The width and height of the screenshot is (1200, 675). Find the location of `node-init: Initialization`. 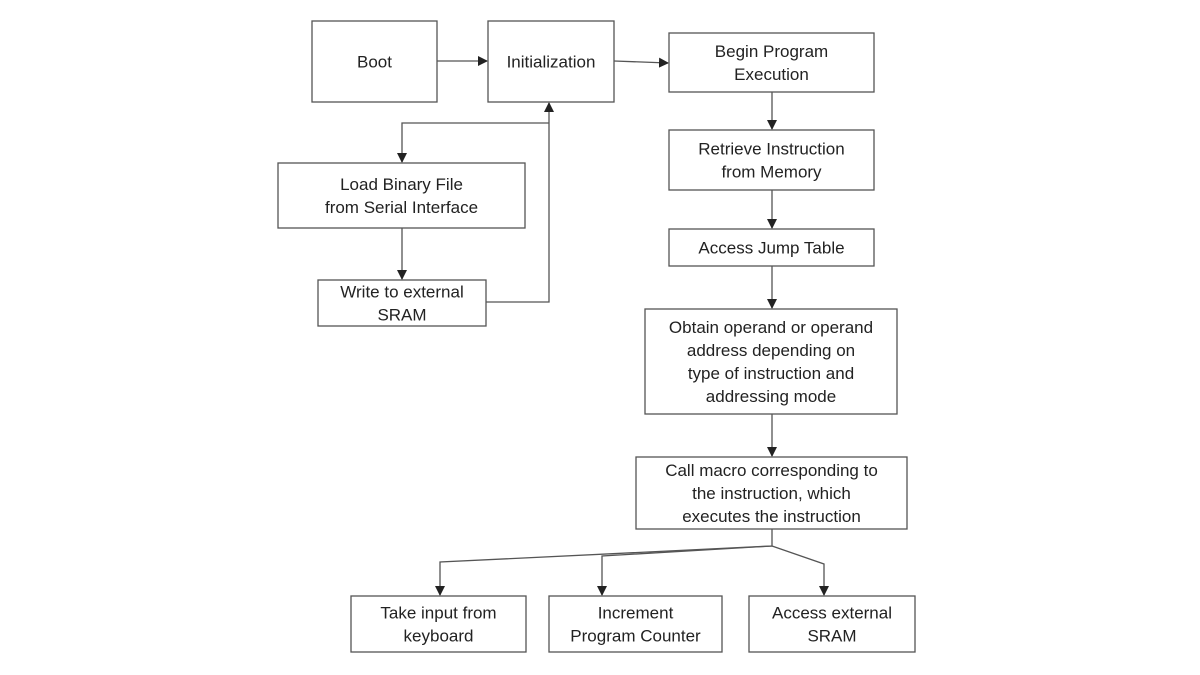

node-init: Initialization is located at coordinates (551, 61).